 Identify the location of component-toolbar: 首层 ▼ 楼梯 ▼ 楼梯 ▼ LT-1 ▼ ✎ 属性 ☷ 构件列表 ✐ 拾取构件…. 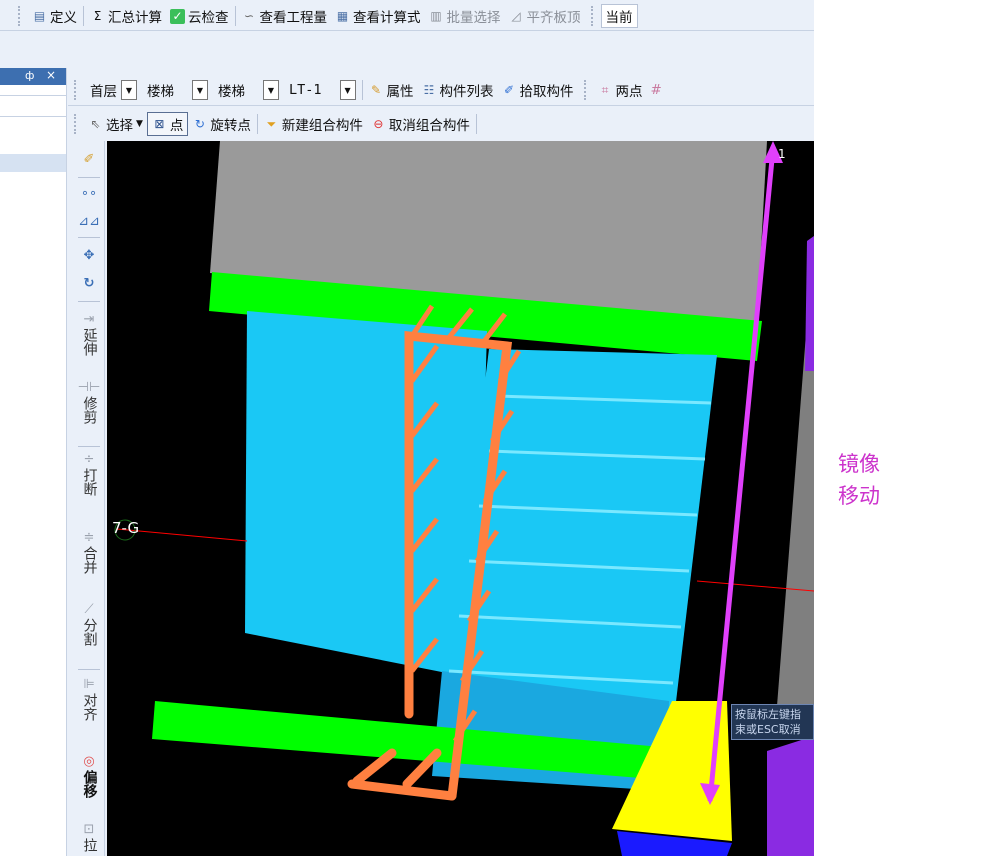
(441, 90).